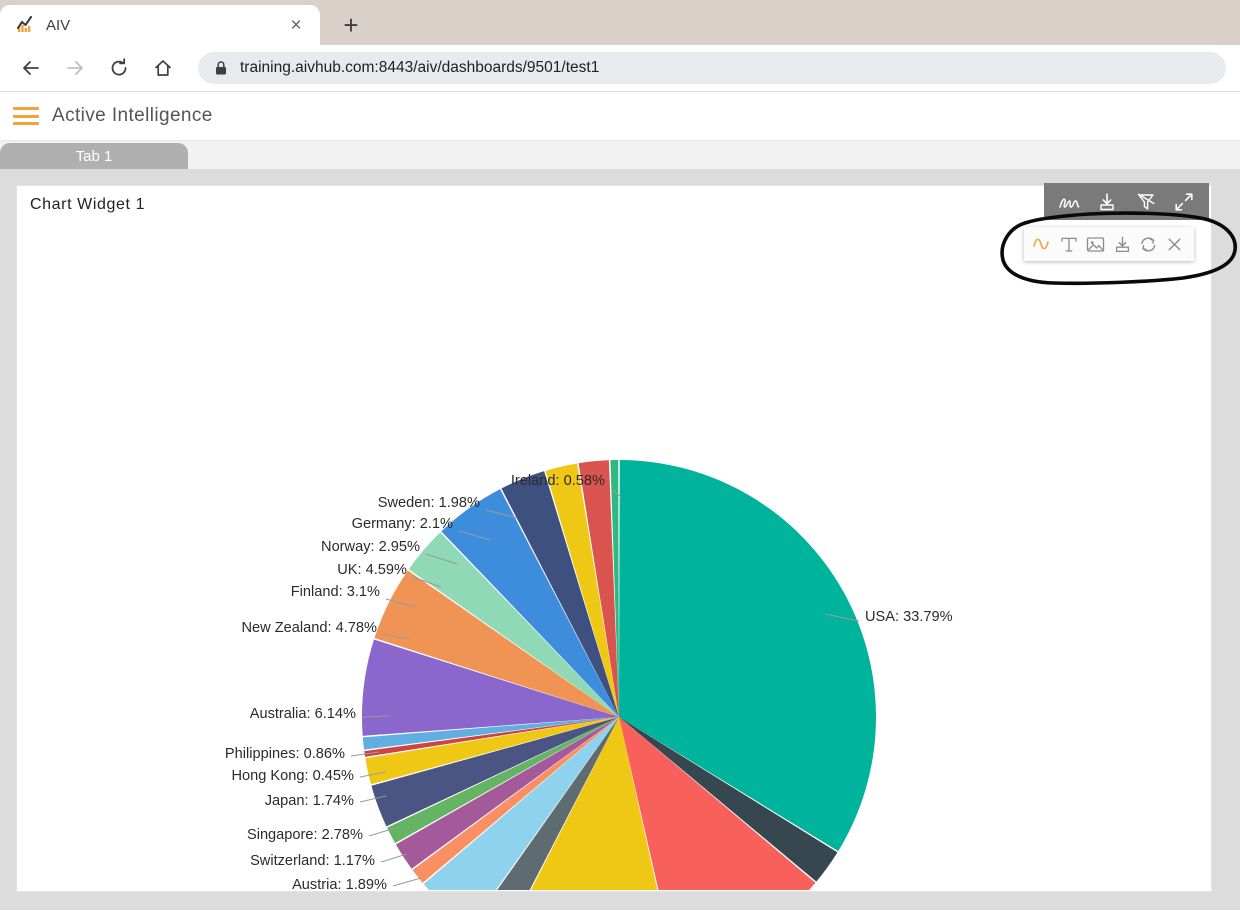  What do you see at coordinates (303, 714) in the screenshot?
I see `pie-slice-label: Australia: 6.14%` at bounding box center [303, 714].